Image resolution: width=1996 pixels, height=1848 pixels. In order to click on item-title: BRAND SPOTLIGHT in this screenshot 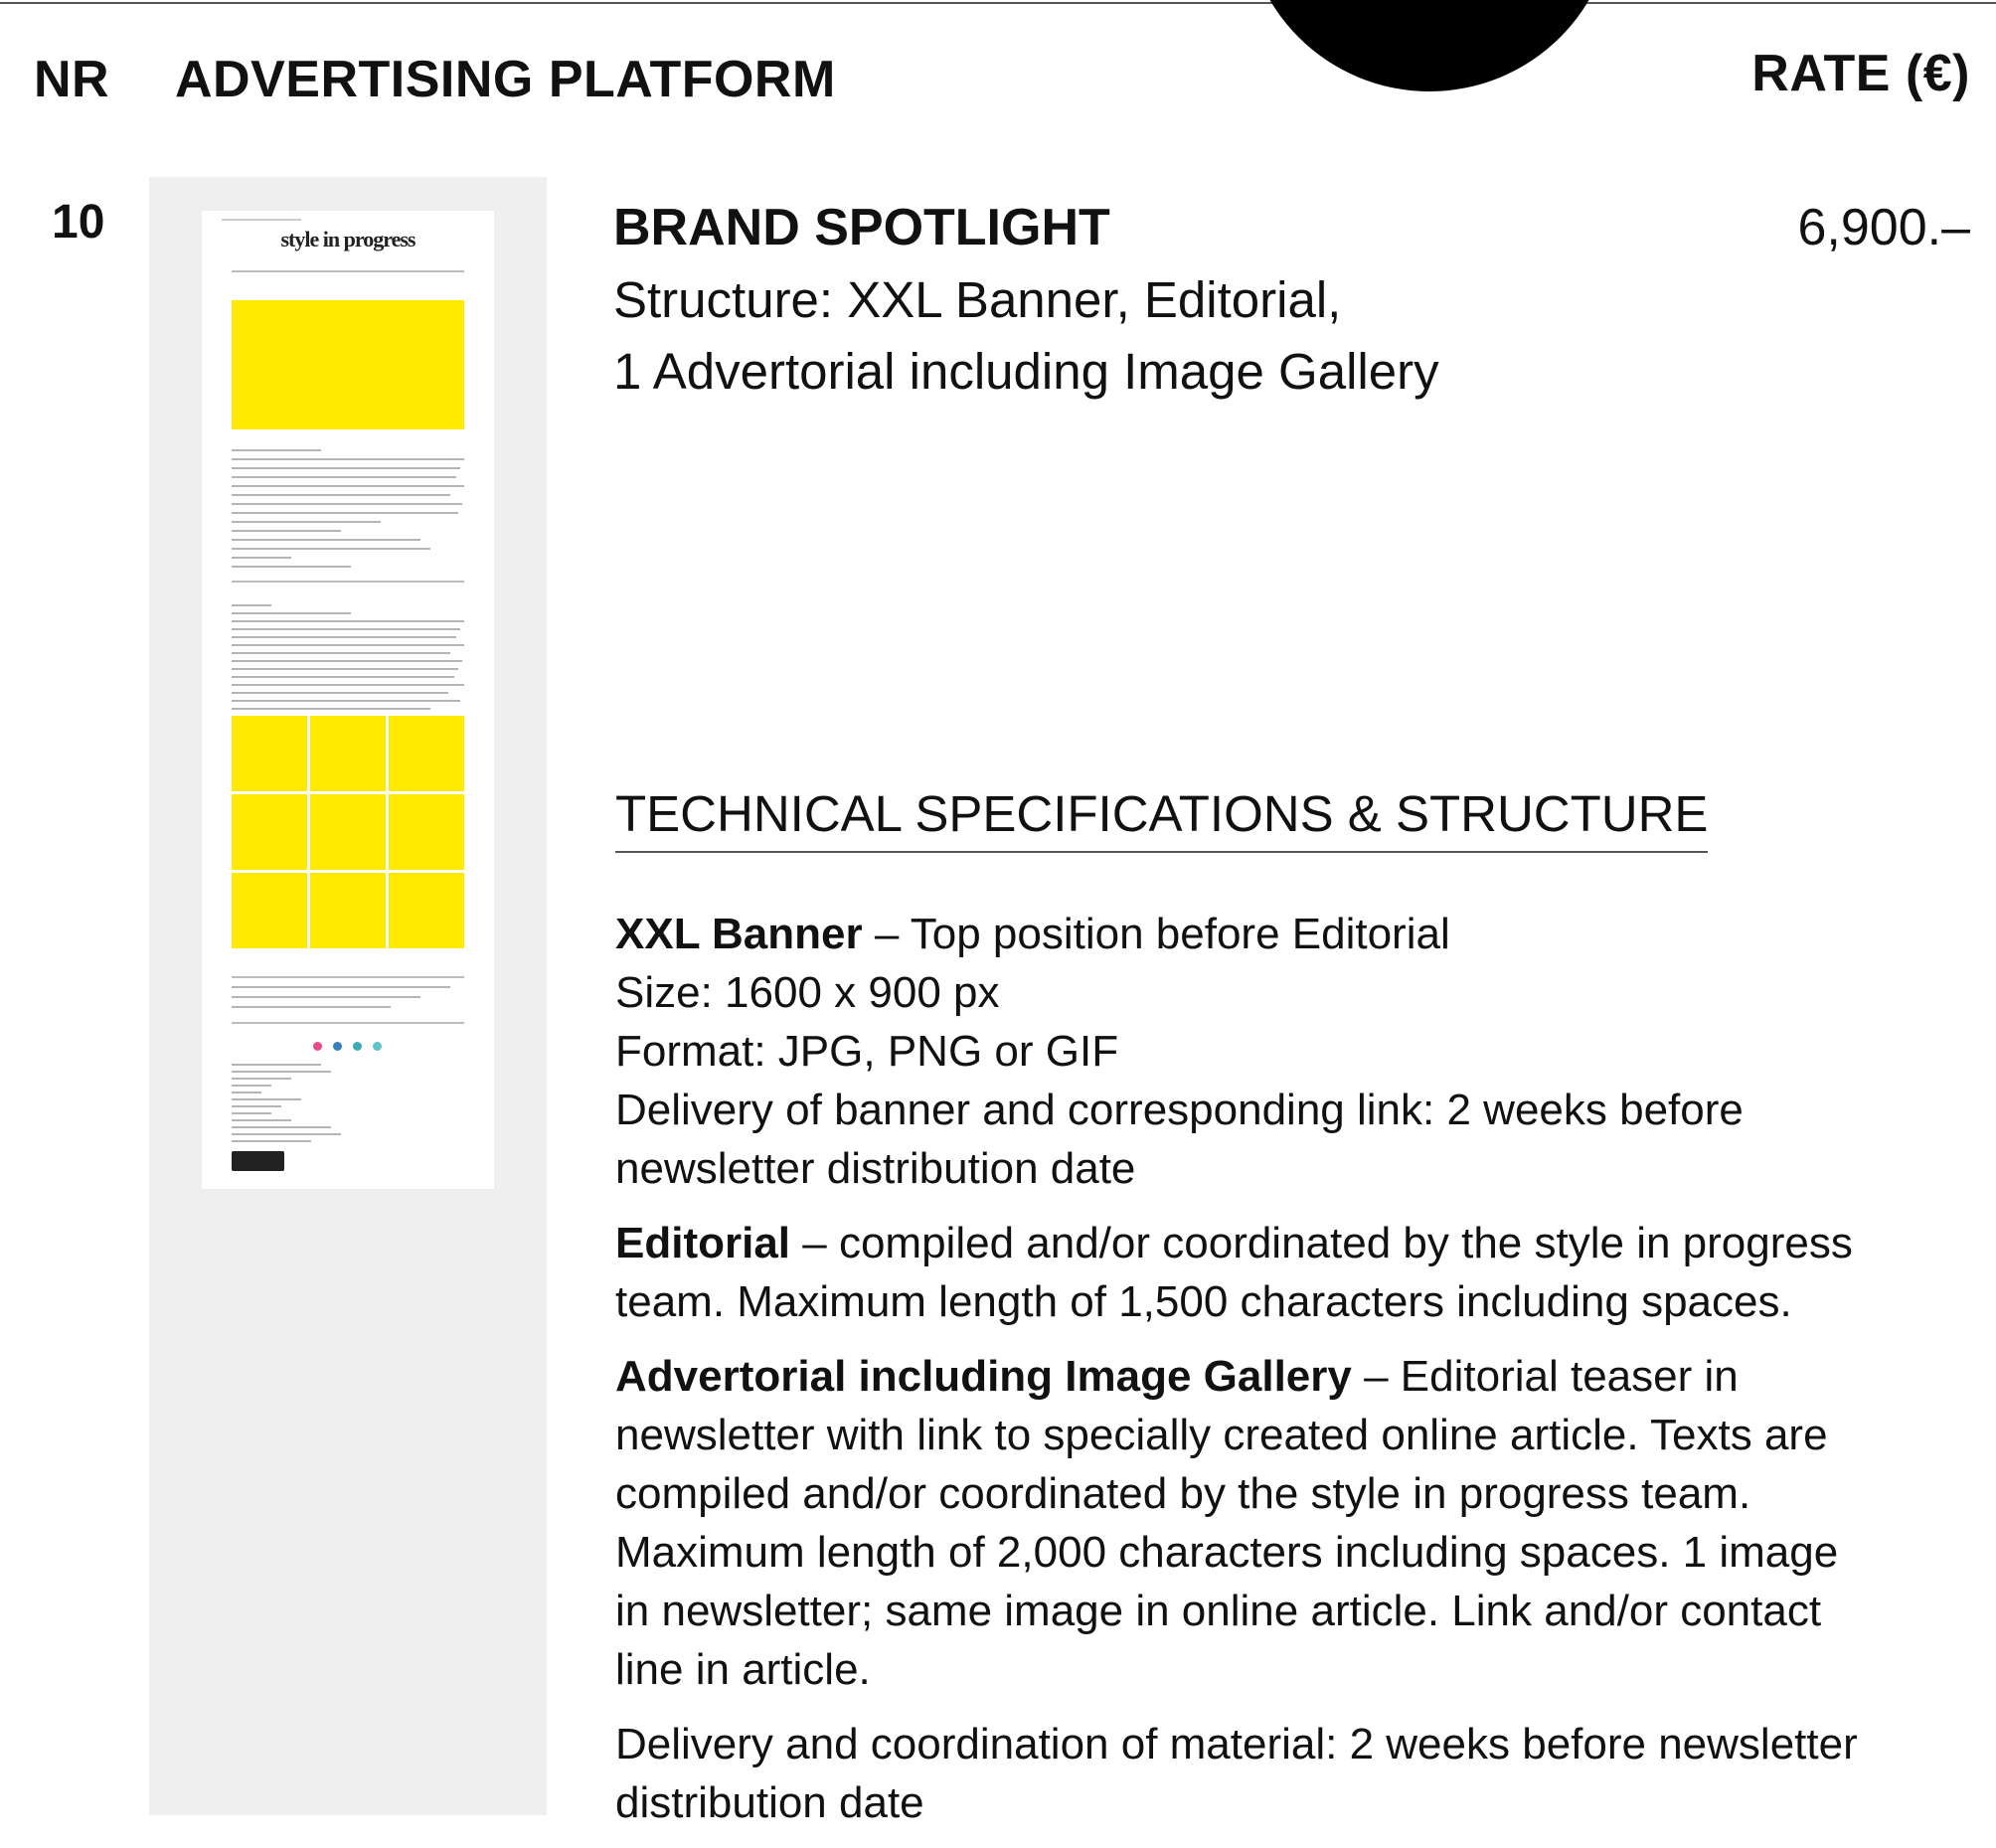, I will do `click(861, 227)`.